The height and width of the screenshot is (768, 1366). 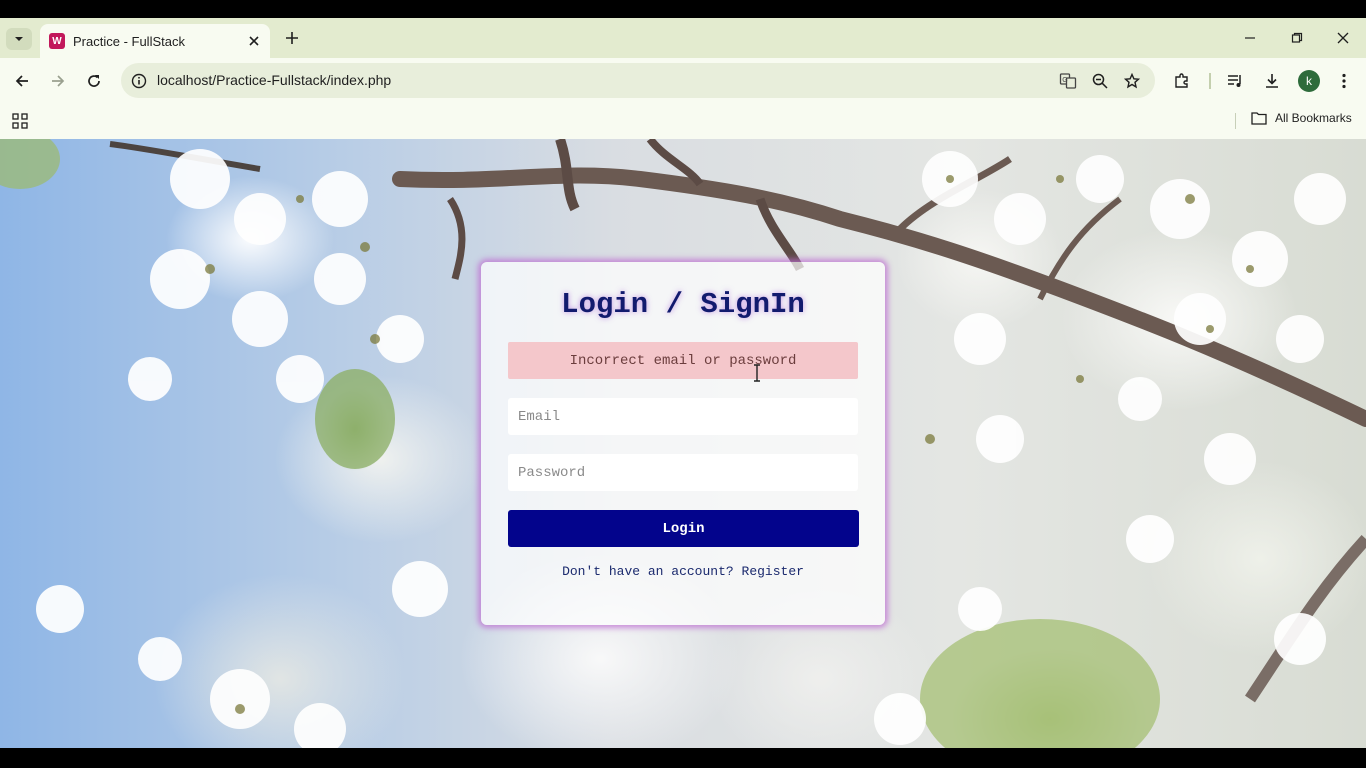 What do you see at coordinates (683, 9) in the screenshot?
I see `screen-top-border` at bounding box center [683, 9].